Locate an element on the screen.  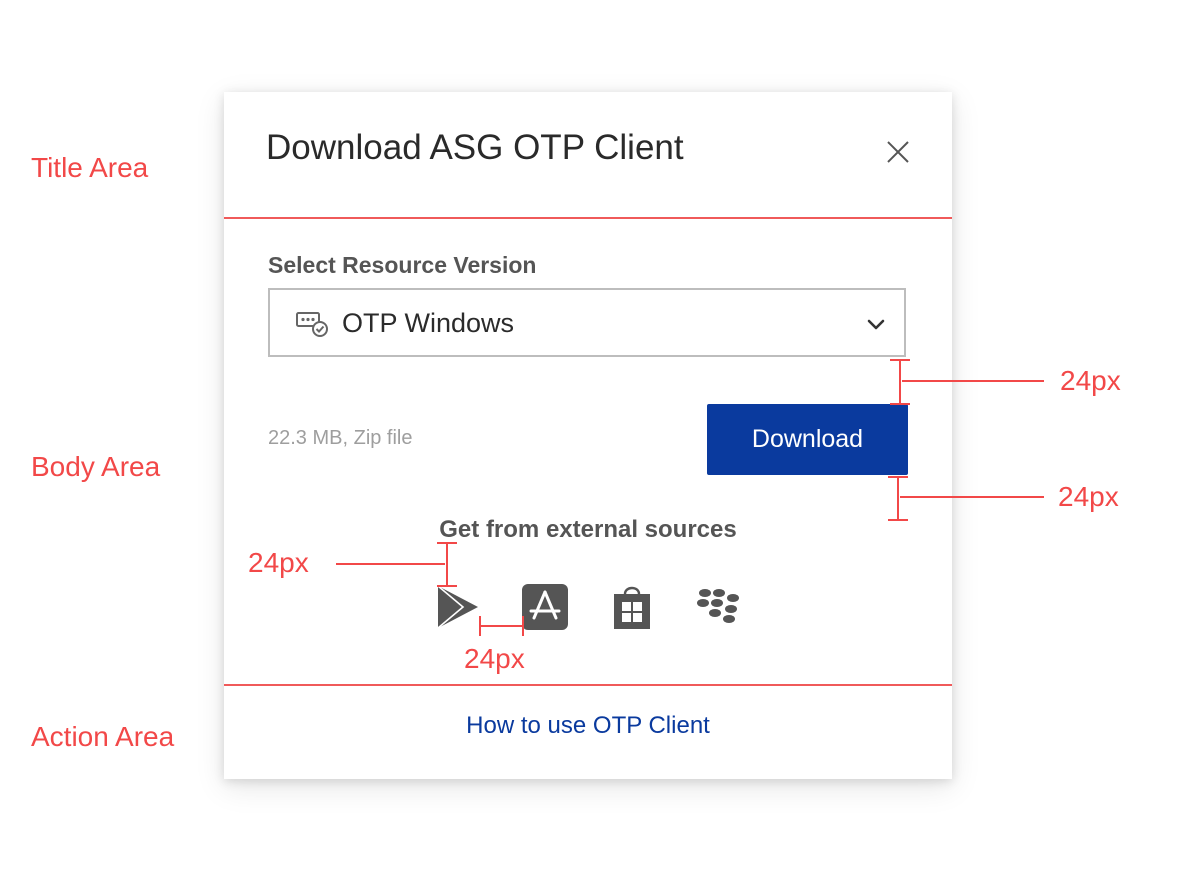
file-info: 22.3 MB, Zip file is located at coordinates (340, 438).